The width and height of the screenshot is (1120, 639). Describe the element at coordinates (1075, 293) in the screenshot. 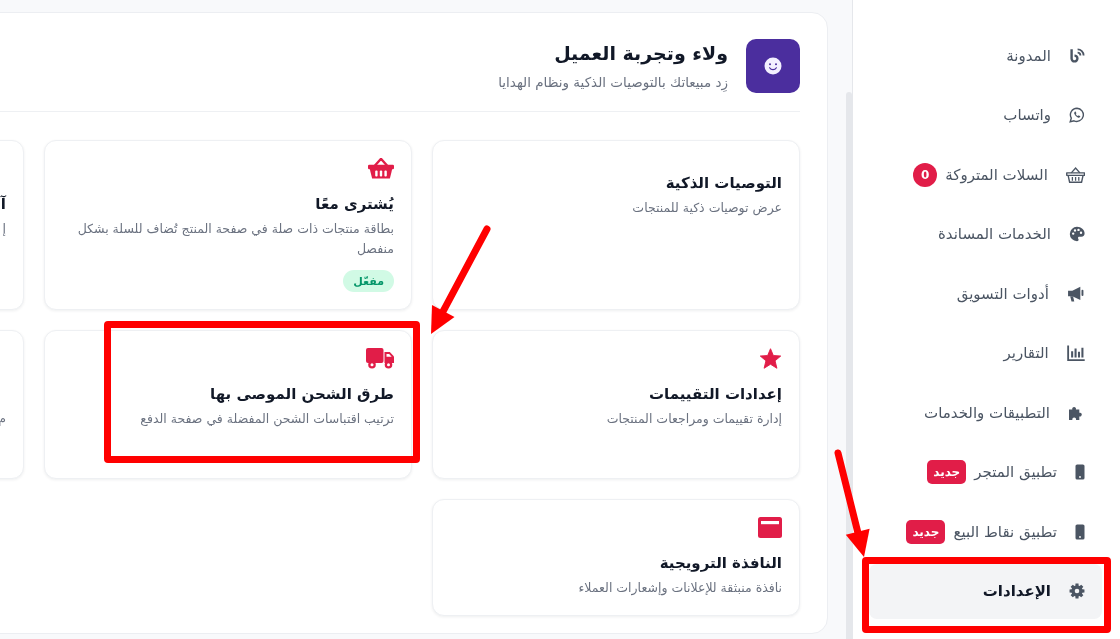

I see `megaphone-icon` at that location.